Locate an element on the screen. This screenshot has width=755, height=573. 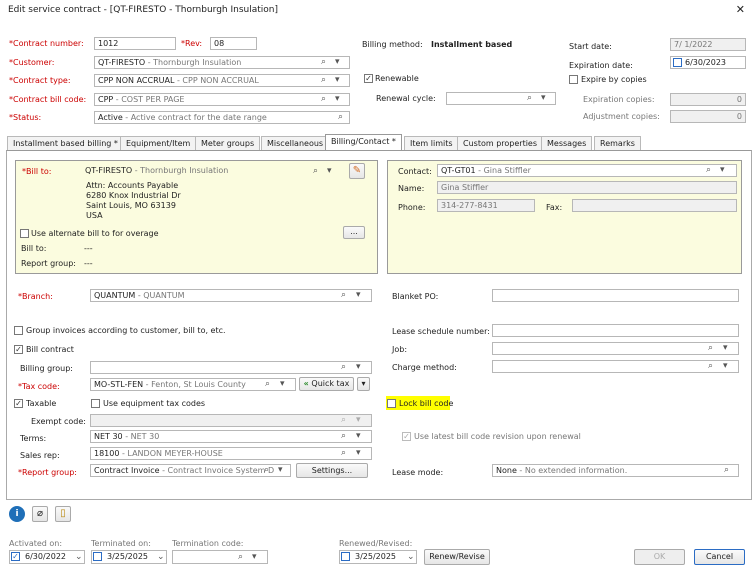
tab-equipment-item: Equipment/Item is located at coordinates (158, 143).